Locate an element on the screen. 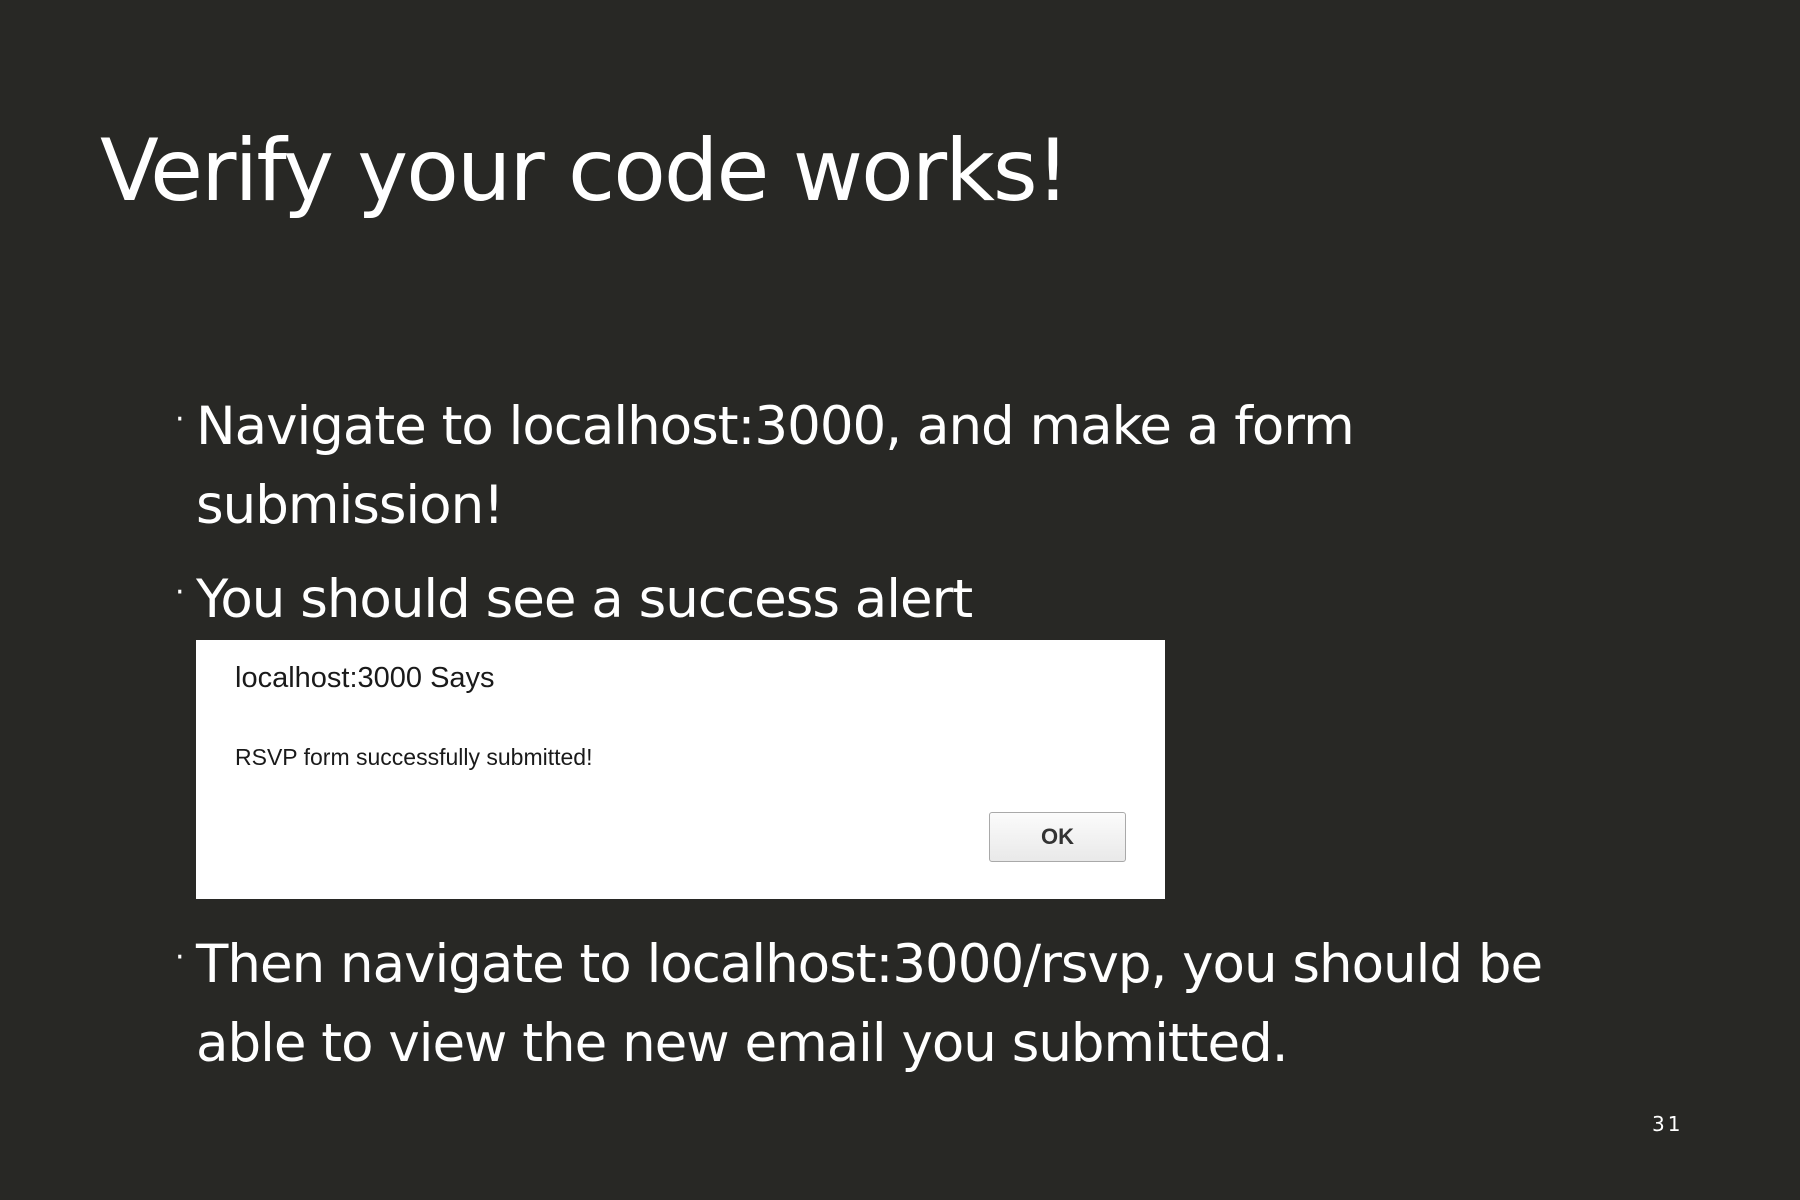  alert-message: RSVP form successfully submitted! is located at coordinates (414, 757).